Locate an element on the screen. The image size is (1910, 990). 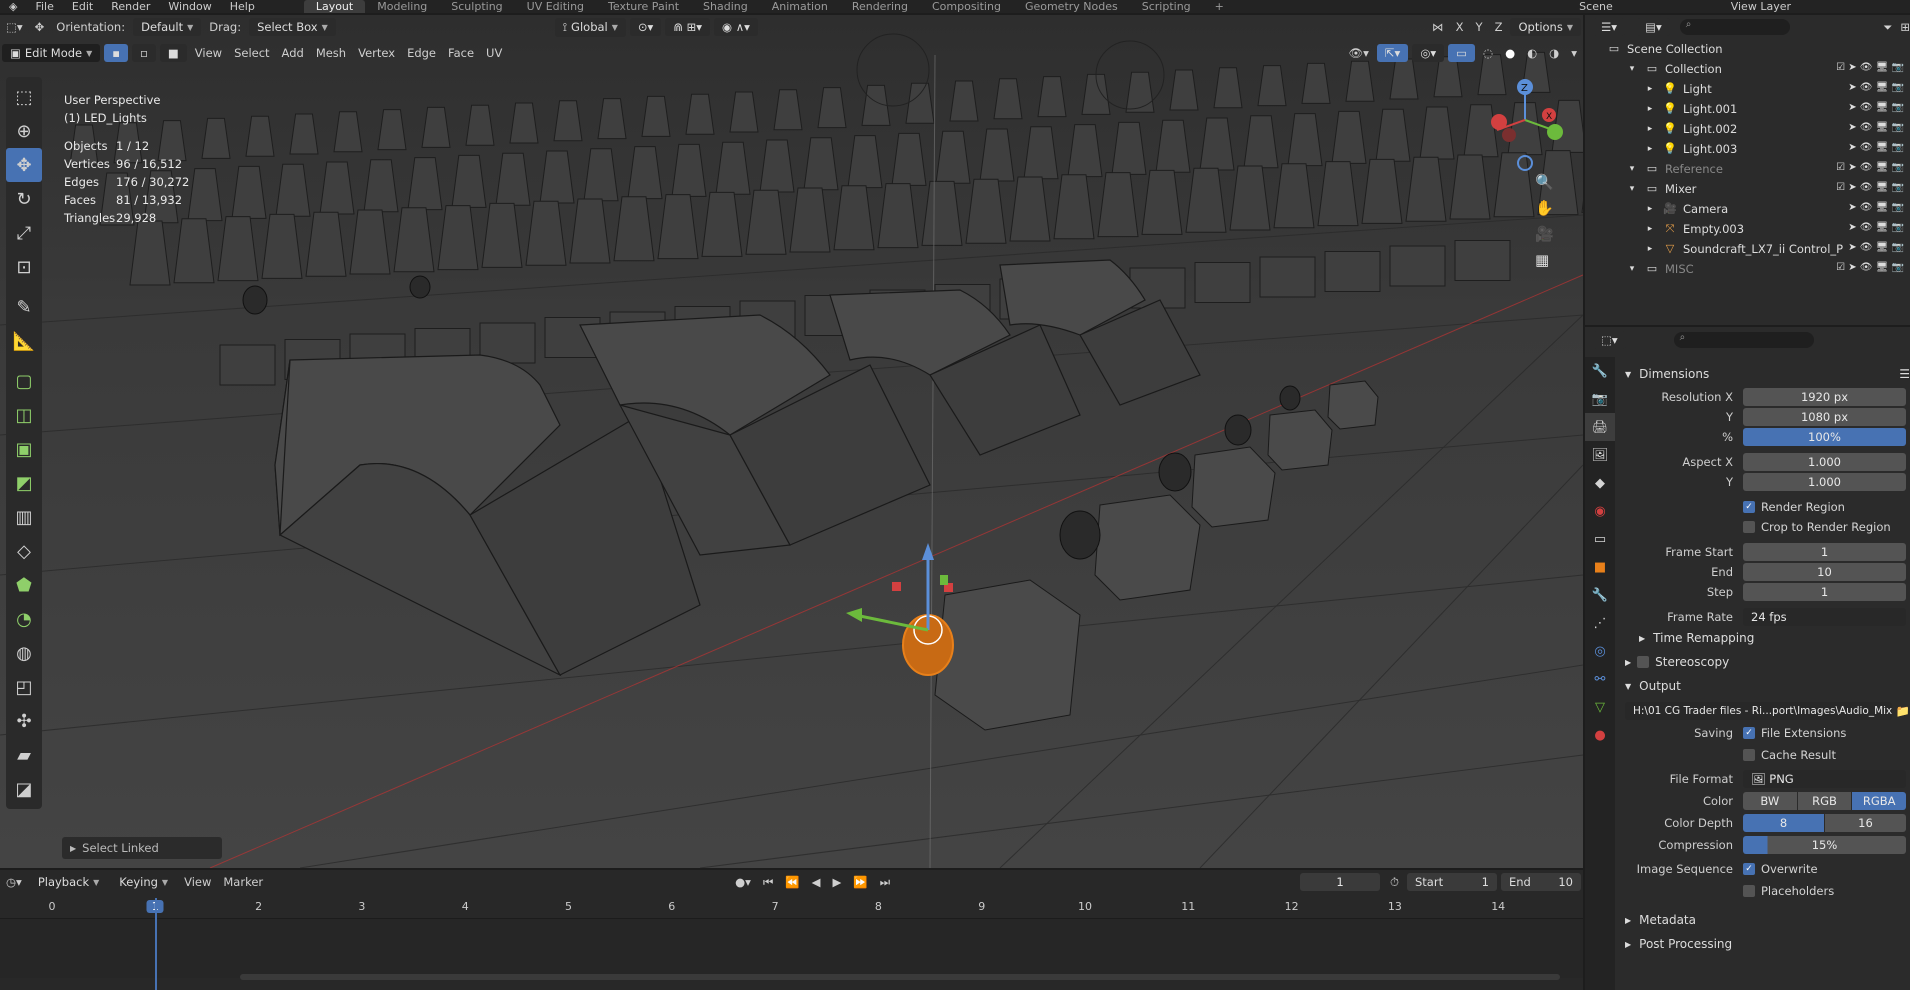
orientation-dropdown: Default ▼ is located at coordinates (167, 27).